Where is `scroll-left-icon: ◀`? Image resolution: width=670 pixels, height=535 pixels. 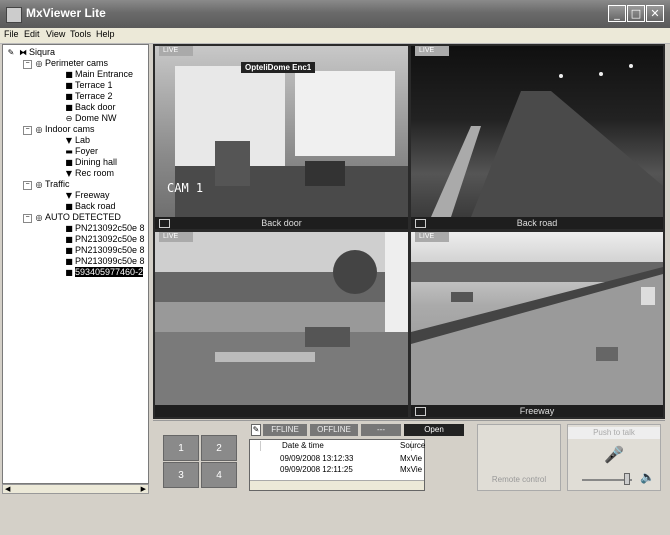
scroll-left-icon: ◀ is located at coordinates (7, 489).